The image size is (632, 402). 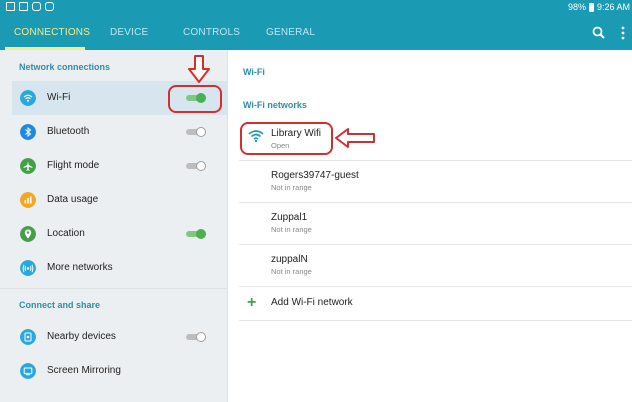 What do you see at coordinates (80, 267) in the screenshot?
I see `sidebar-item-label: More networks` at bounding box center [80, 267].